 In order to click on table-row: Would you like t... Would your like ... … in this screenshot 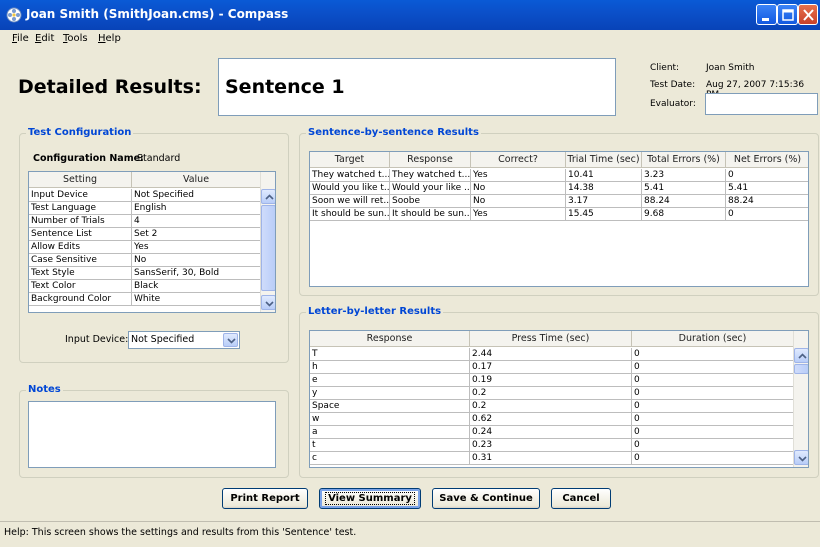, I will do `click(559, 188)`.